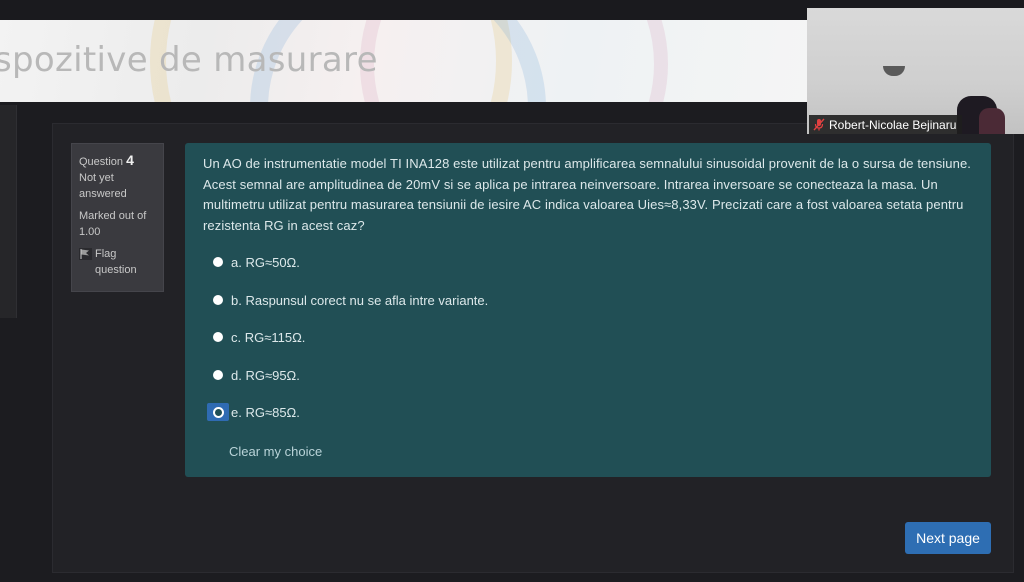 This screenshot has height=582, width=1024. What do you see at coordinates (103, 186) in the screenshot?
I see `question-state: Not yet answered` at bounding box center [103, 186].